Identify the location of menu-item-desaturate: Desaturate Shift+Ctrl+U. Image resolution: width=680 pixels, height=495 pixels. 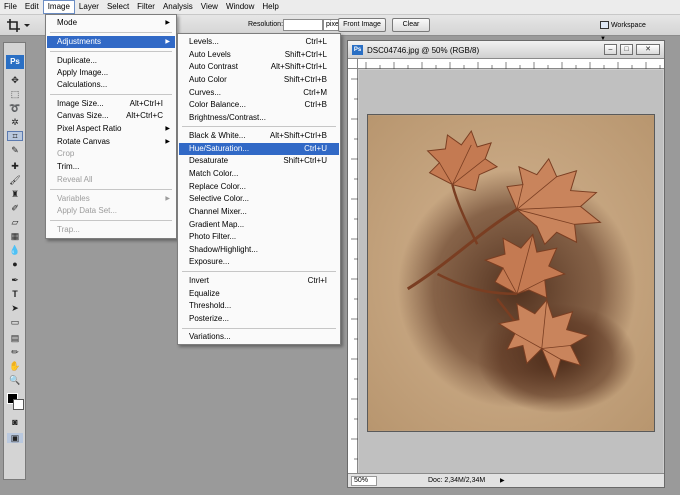
(259, 161).